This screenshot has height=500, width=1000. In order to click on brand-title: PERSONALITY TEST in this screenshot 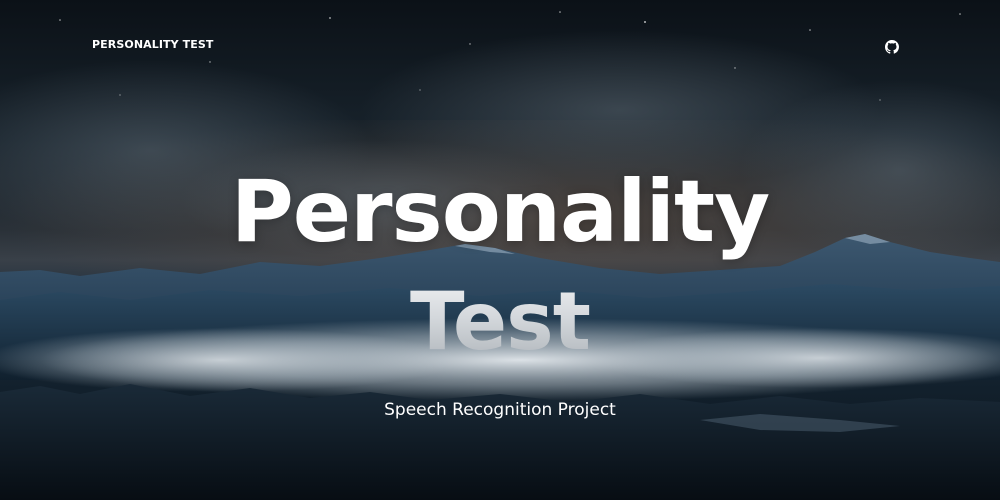, I will do `click(152, 44)`.